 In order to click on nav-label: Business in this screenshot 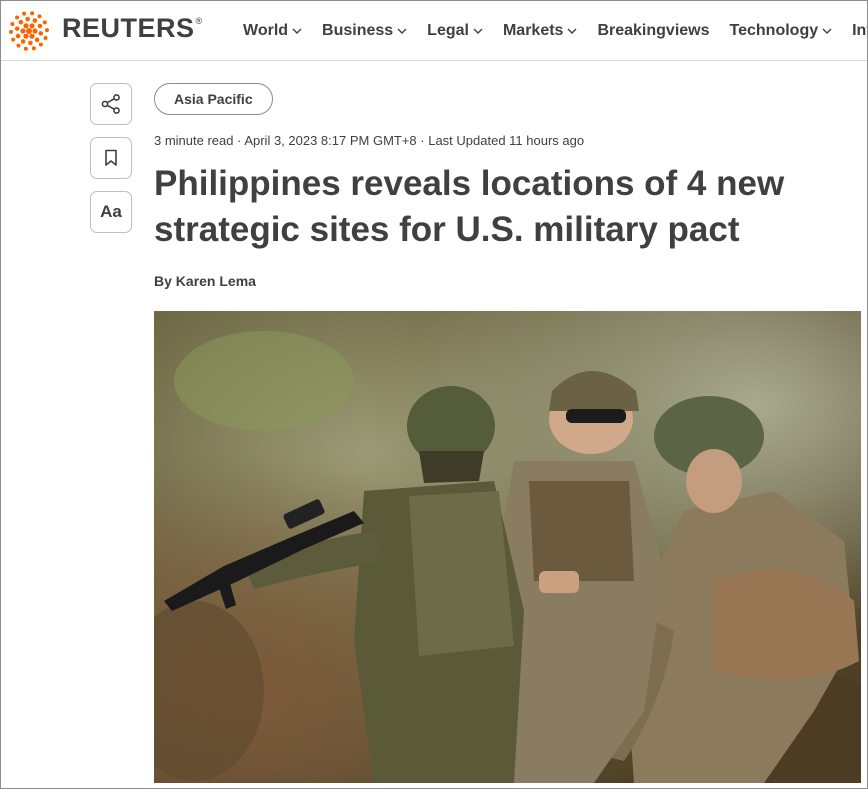, I will do `click(358, 30)`.